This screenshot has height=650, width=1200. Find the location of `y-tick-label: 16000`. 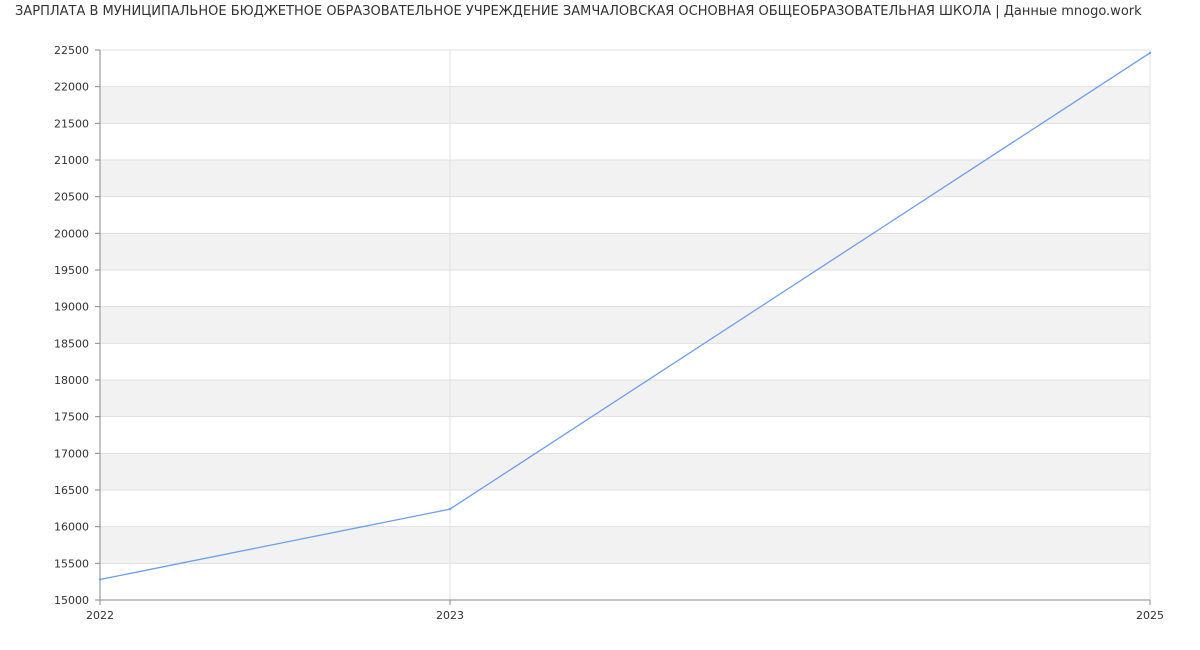

y-tick-label: 16000 is located at coordinates (71, 527).